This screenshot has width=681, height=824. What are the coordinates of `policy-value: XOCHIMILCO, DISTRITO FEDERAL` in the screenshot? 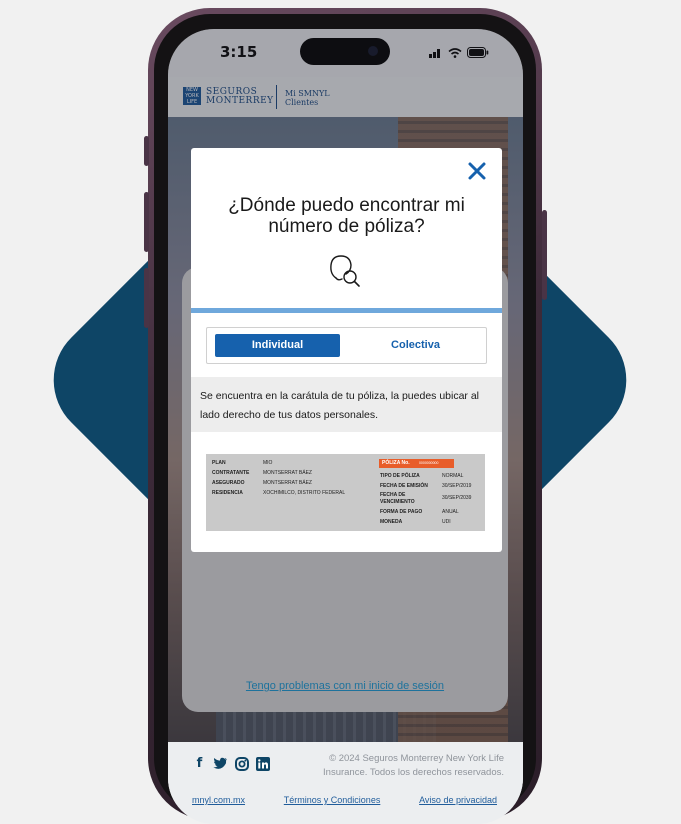 It's located at (304, 493).